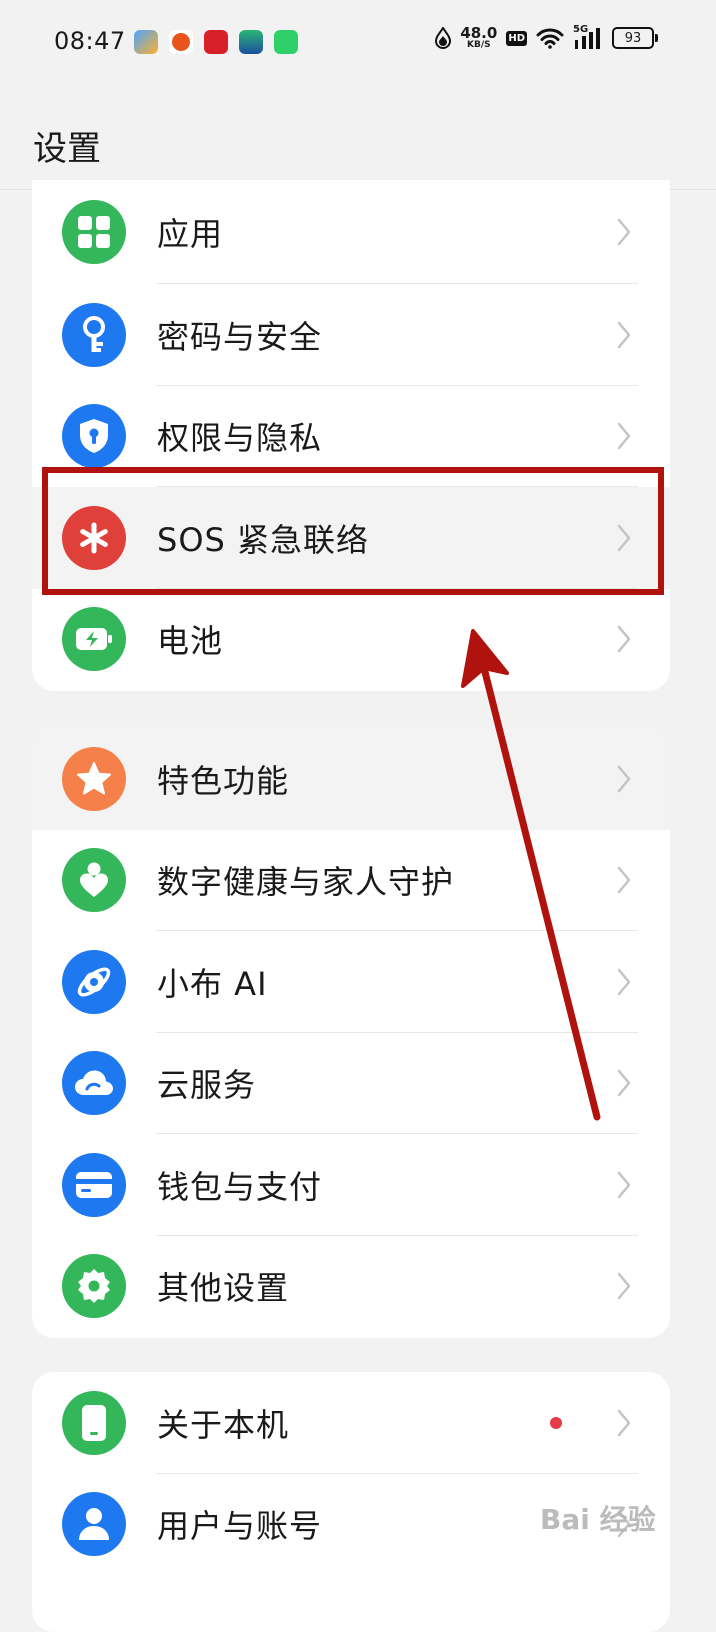 The height and width of the screenshot is (1632, 716). What do you see at coordinates (531, 875) in the screenshot?
I see `annotation-arrow` at bounding box center [531, 875].